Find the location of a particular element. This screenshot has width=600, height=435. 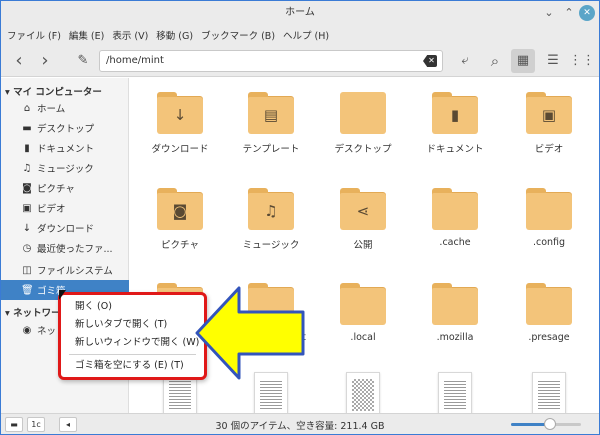

folder-icon: ⋖ is located at coordinates (363, 209).